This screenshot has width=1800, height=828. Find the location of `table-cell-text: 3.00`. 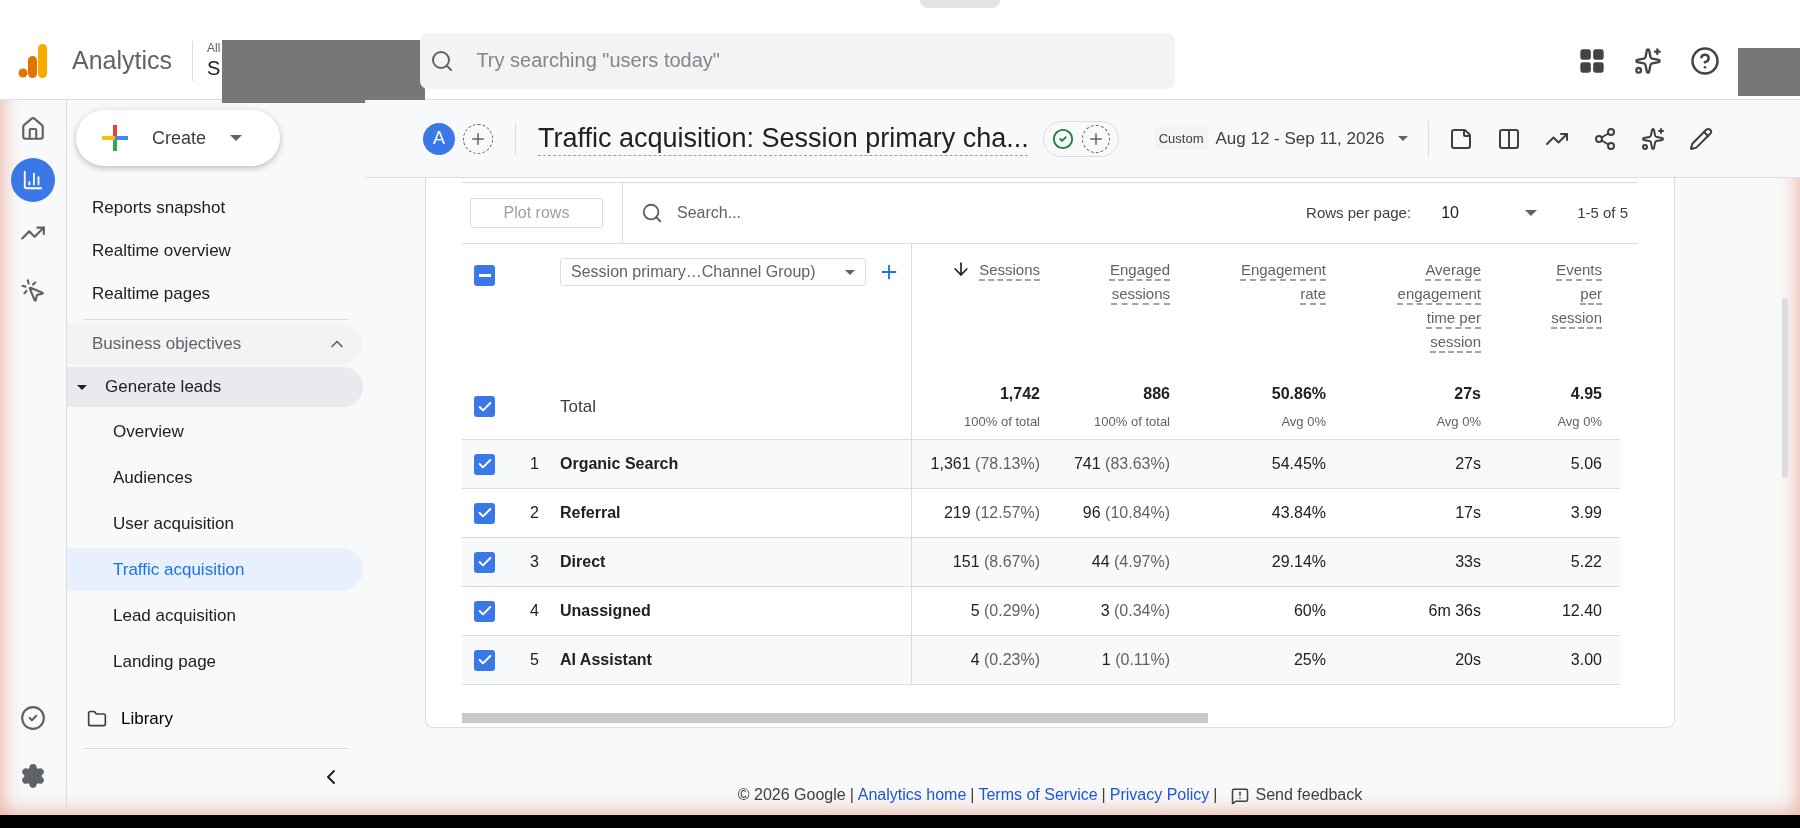

table-cell-text: 3.00 is located at coordinates (1586, 660).